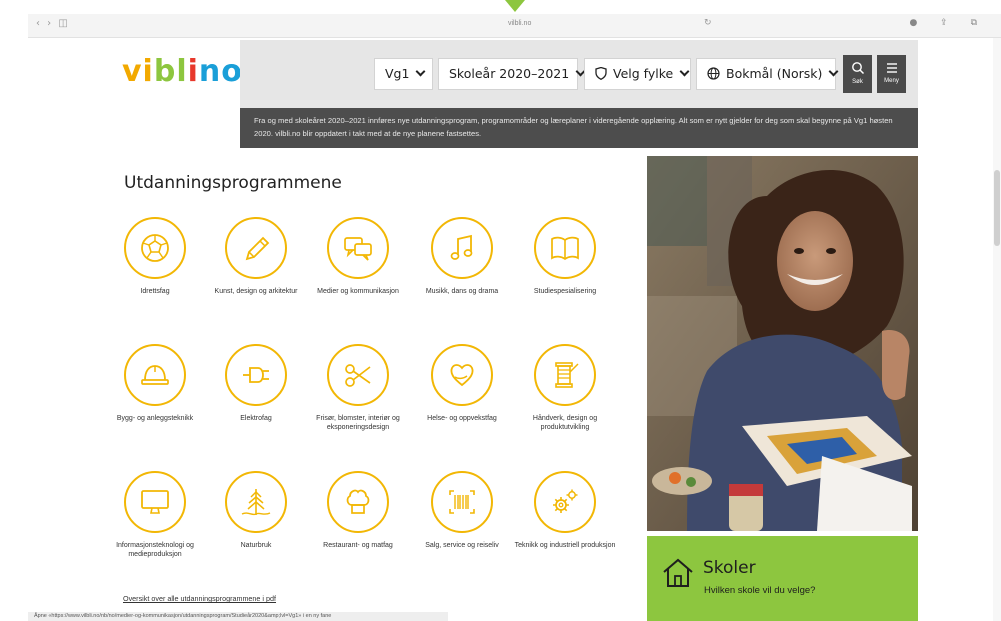 This screenshot has width=1001, height=621. Describe the element at coordinates (565, 423) in the screenshot. I see `program-label: Håndverk, design og produktutvikling` at that location.